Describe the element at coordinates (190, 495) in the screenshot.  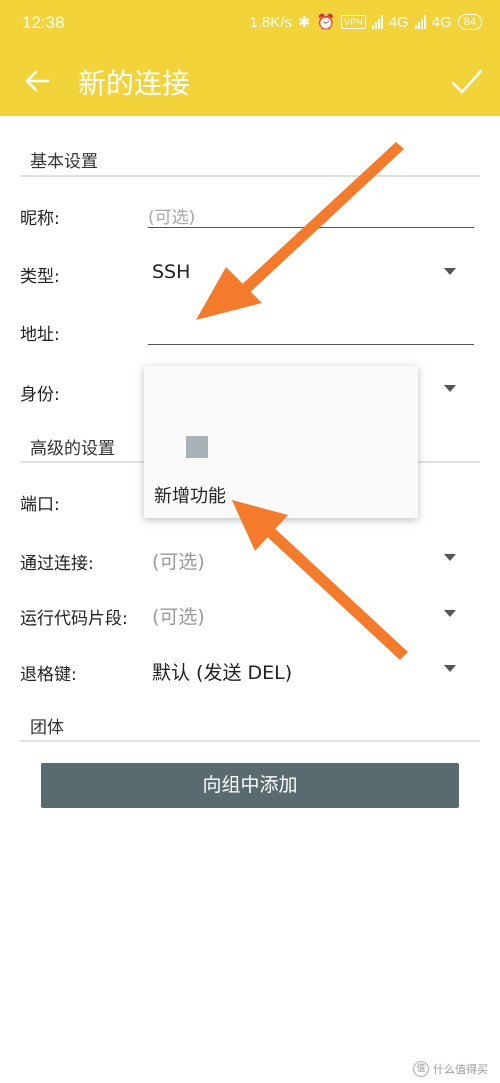
I see `popup-item-new-feature: 新增功能` at that location.